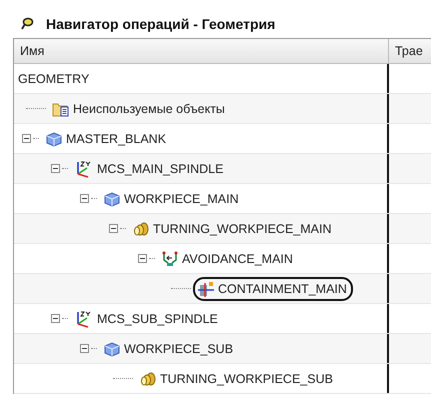 Image resolution: width=431 pixels, height=410 pixels. I want to click on tree-item: GEOMETRY, so click(54, 79).